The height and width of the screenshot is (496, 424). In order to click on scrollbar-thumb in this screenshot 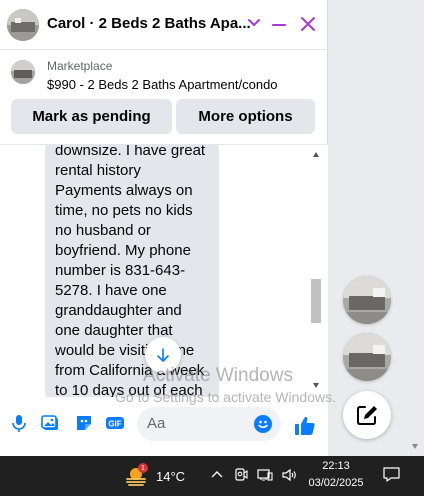, I will do `click(316, 301)`.